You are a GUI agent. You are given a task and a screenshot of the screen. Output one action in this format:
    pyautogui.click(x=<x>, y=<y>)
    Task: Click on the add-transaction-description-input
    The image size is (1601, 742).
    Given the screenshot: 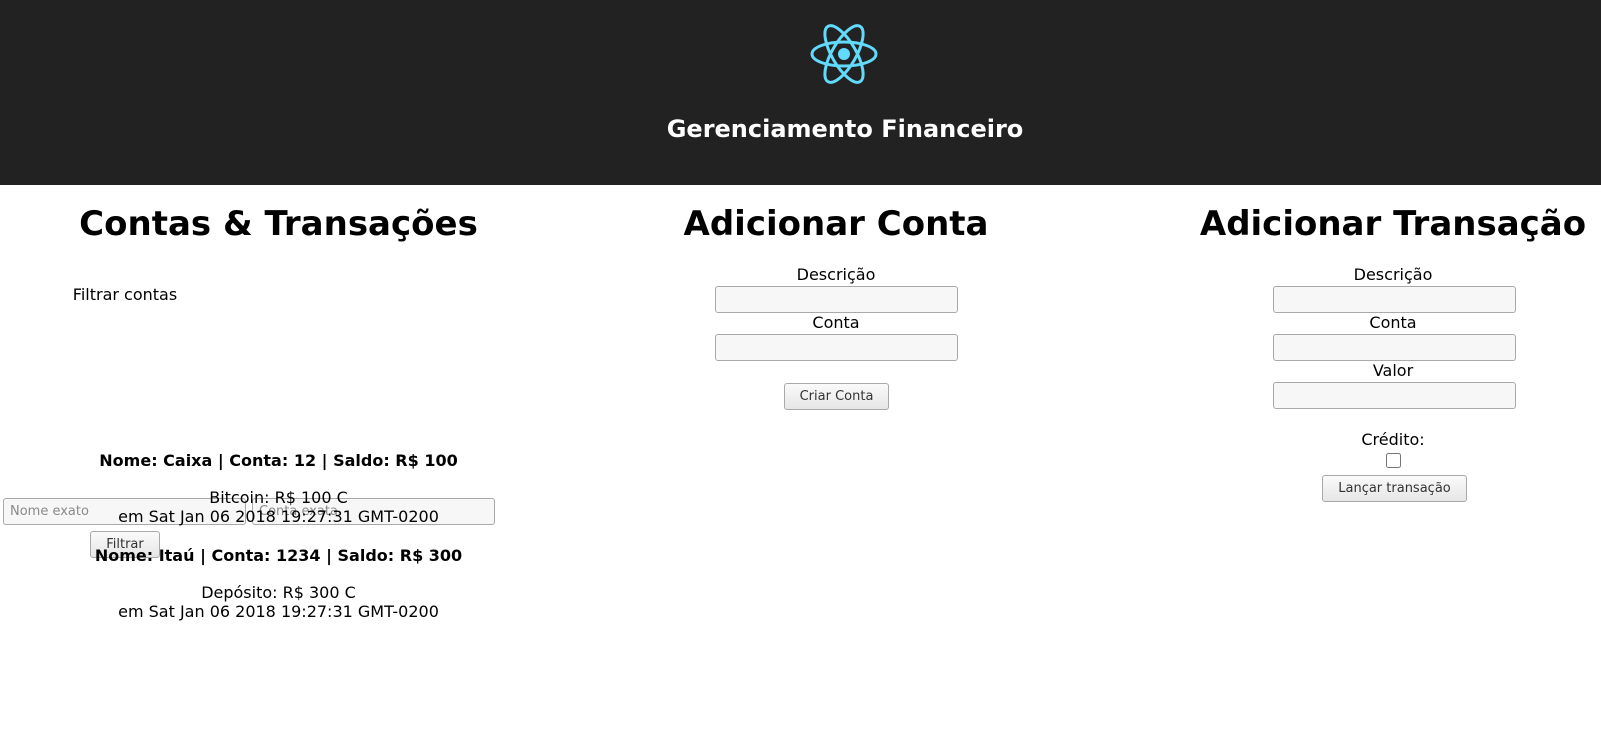 What is the action you would take?
    pyautogui.click(x=1394, y=299)
    